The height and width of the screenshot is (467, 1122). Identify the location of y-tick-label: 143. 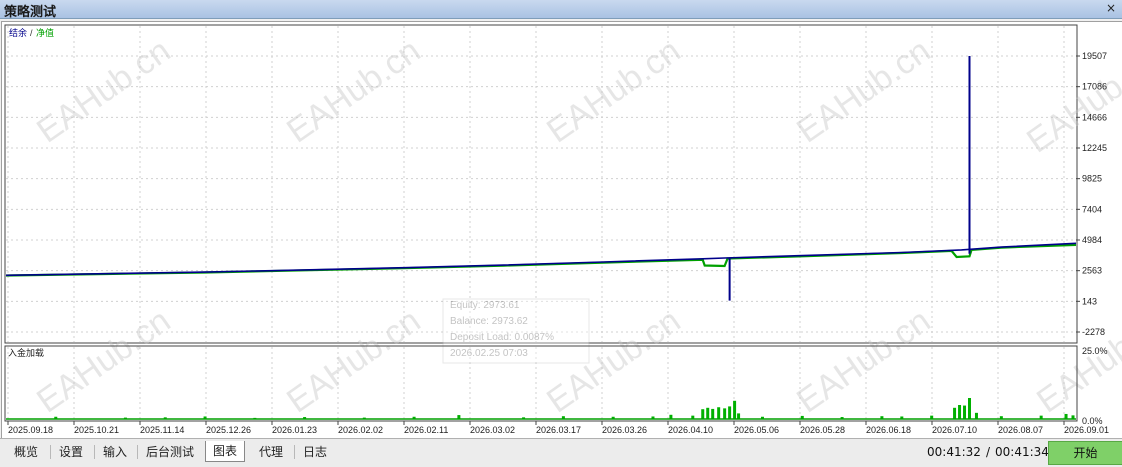
(1089, 301).